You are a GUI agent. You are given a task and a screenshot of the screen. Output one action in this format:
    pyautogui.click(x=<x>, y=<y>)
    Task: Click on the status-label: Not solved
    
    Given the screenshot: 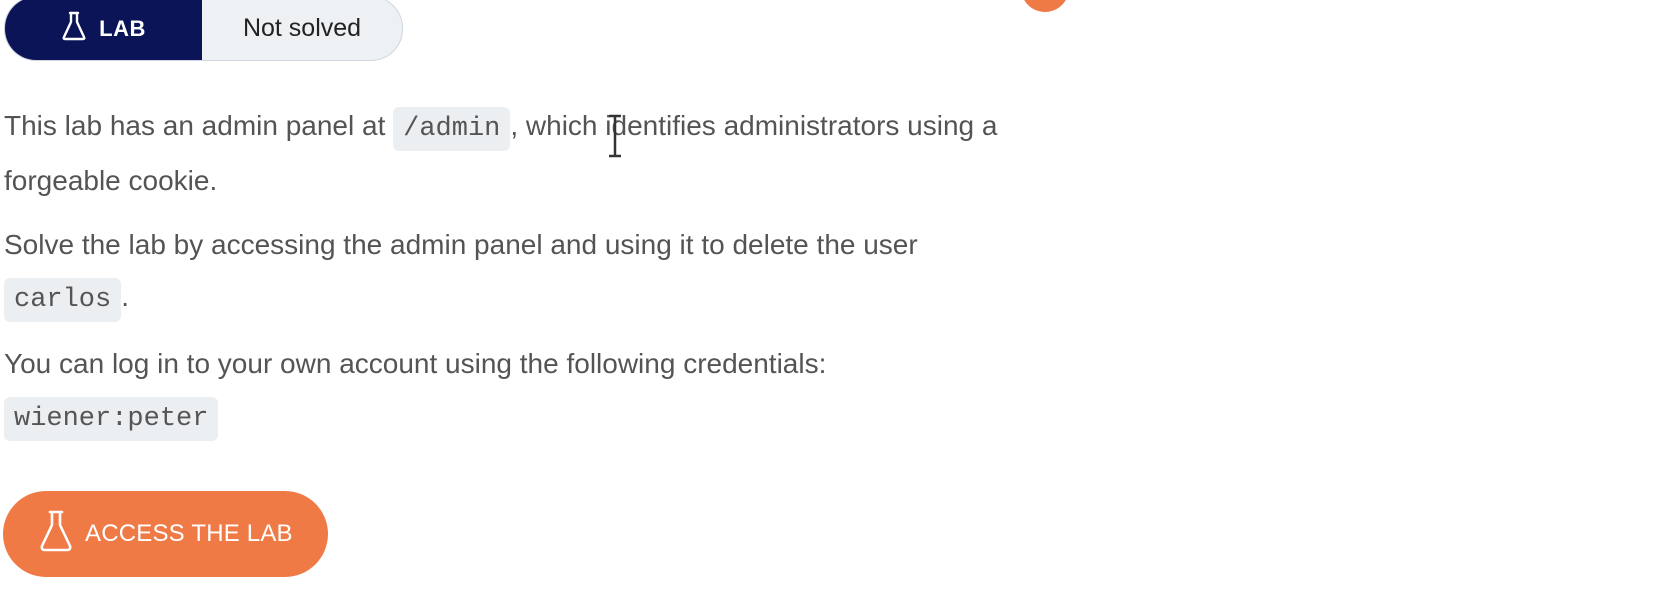 What is the action you would take?
    pyautogui.click(x=302, y=28)
    